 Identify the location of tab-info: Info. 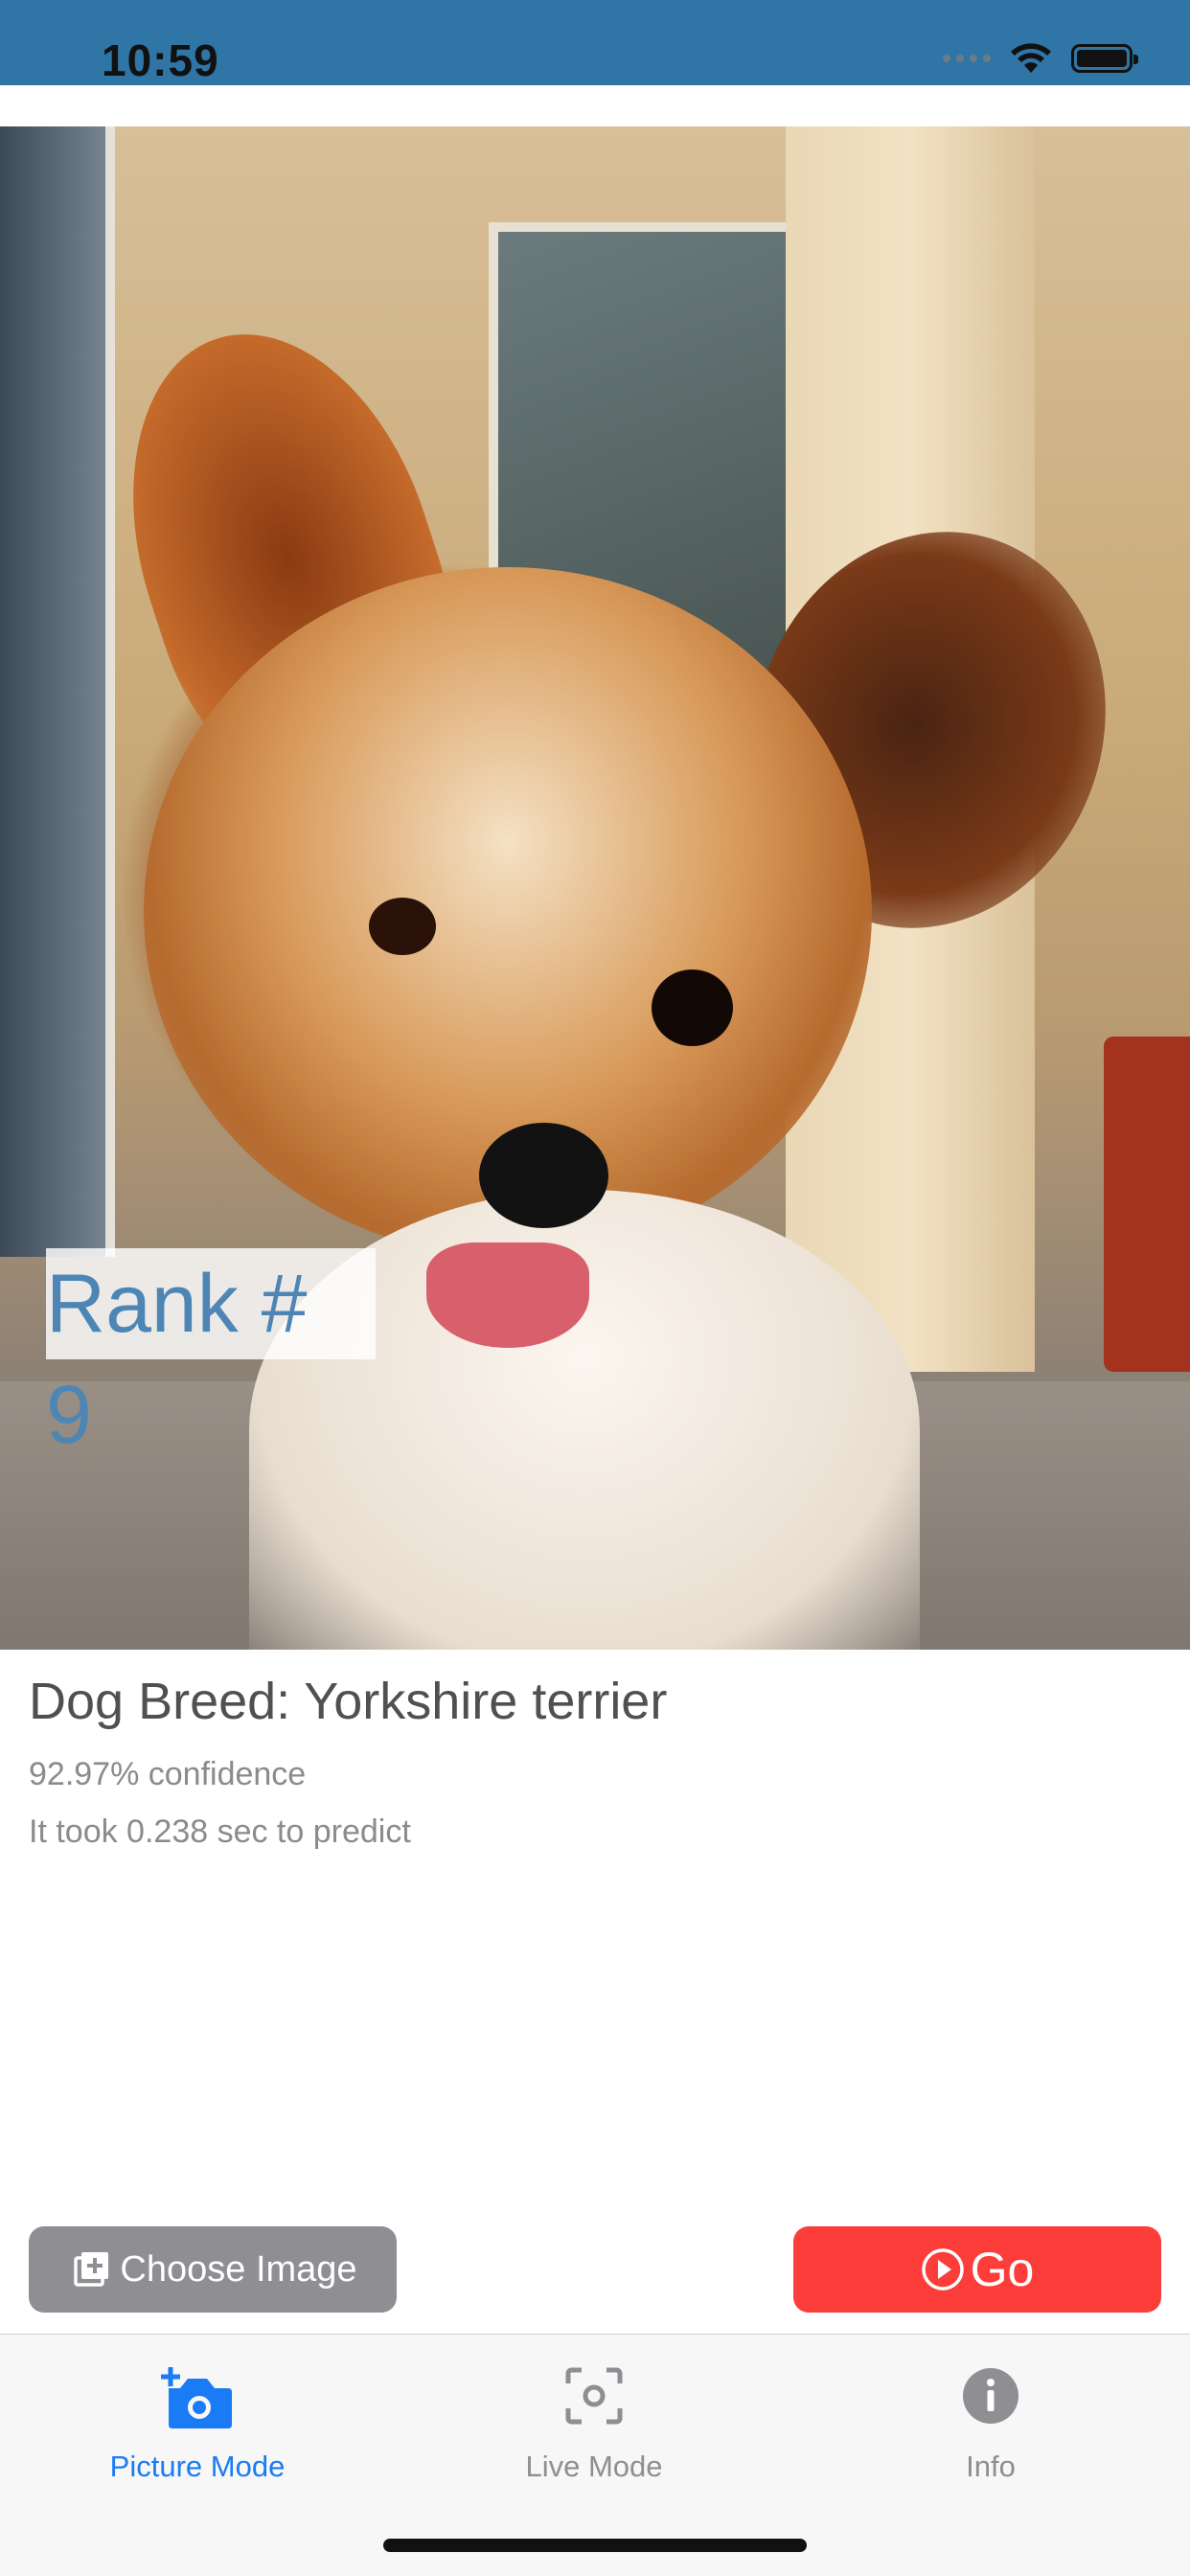
(990, 2421).